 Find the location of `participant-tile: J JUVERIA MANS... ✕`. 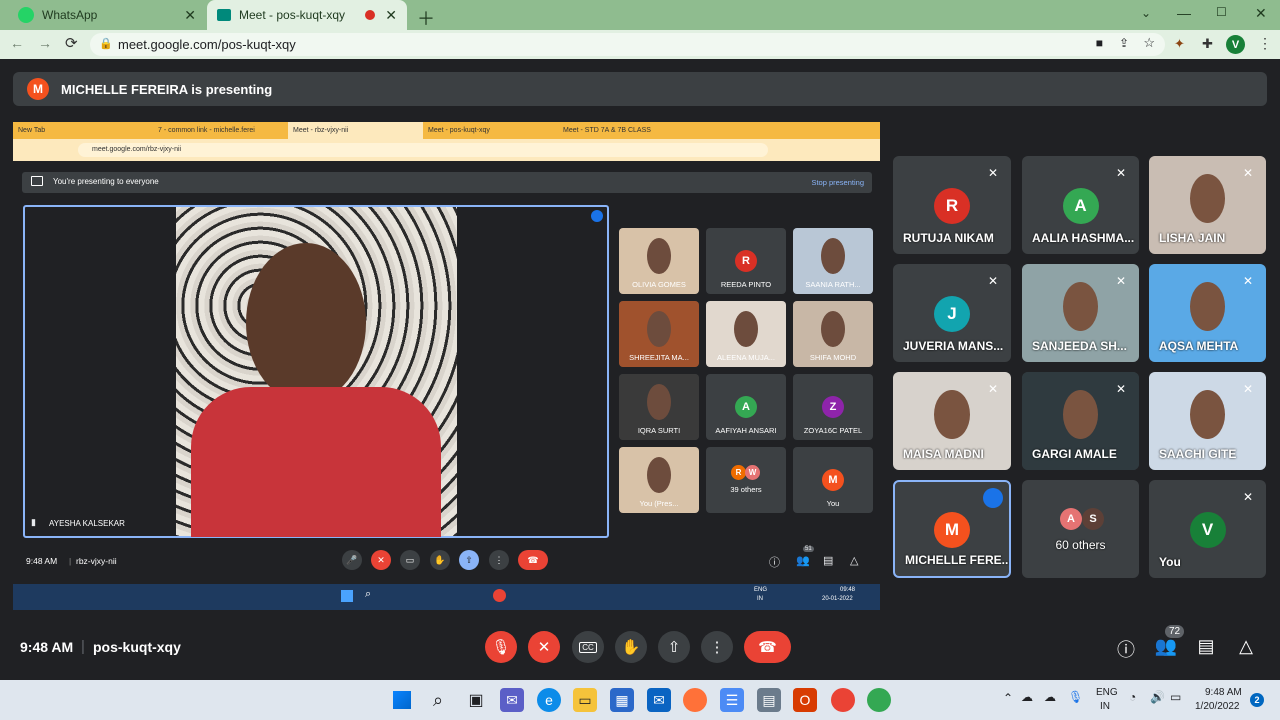

participant-tile: J JUVERIA MANS... ✕ is located at coordinates (952, 313).